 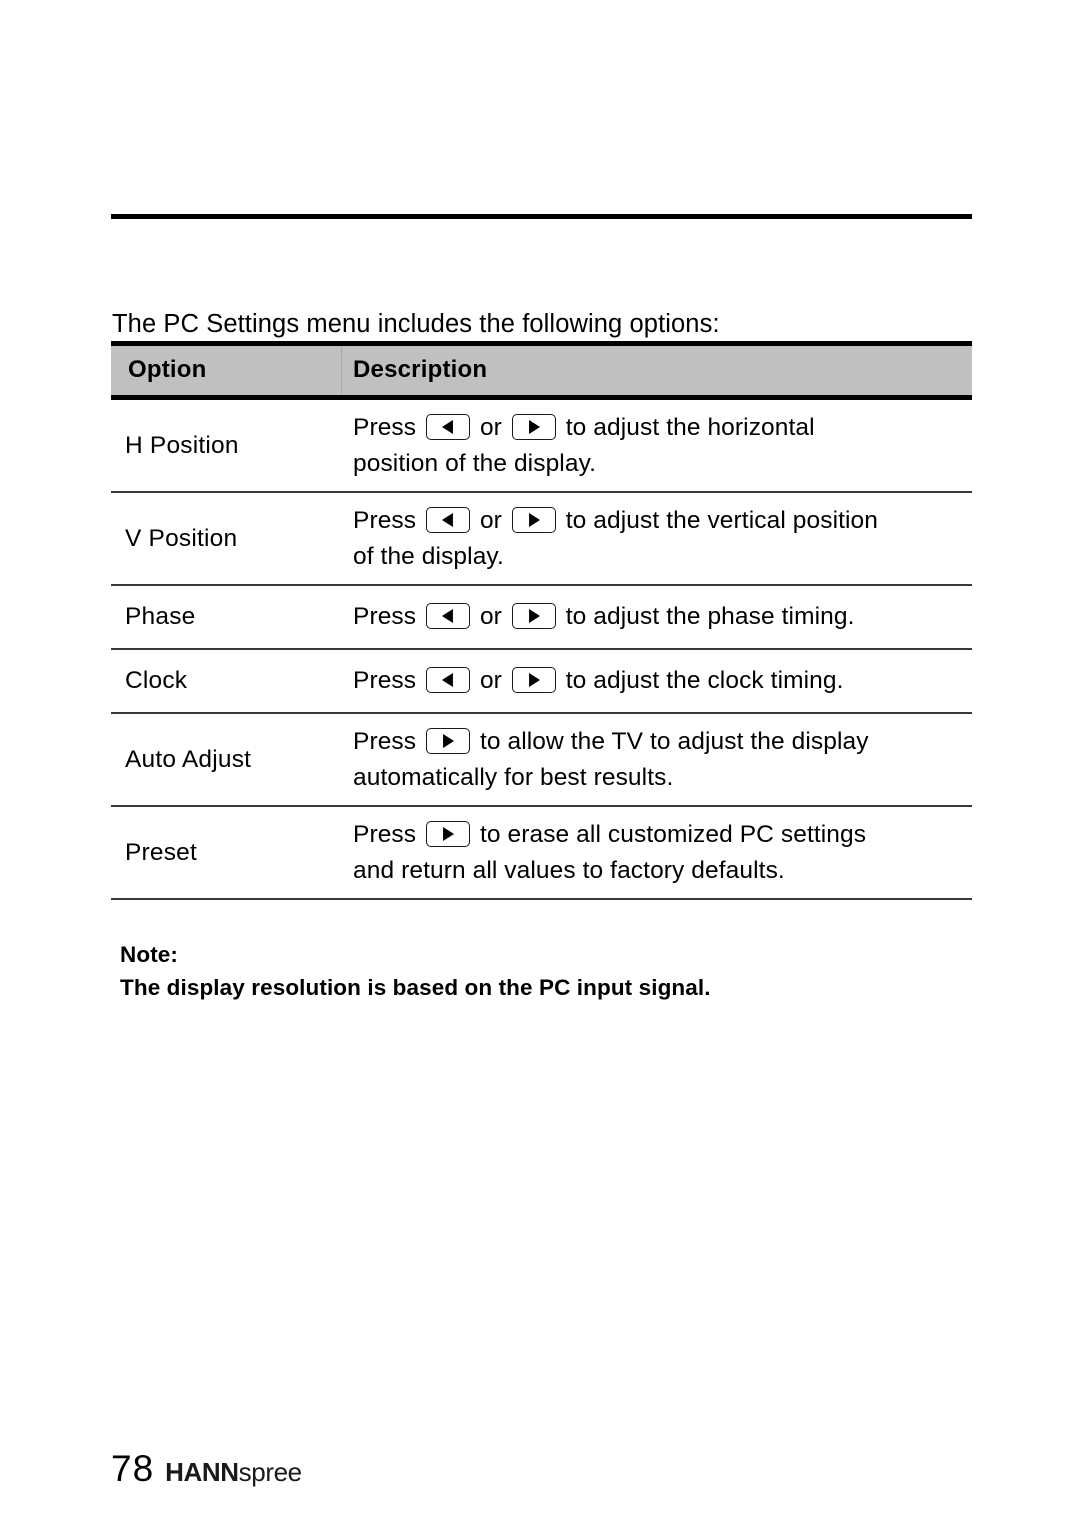 What do you see at coordinates (188, 759) in the screenshot?
I see `option-label: Auto Adjust` at bounding box center [188, 759].